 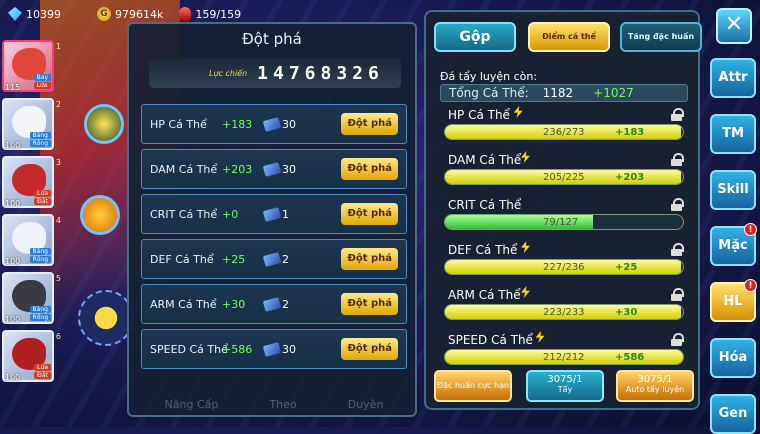 What do you see at coordinates (237, 124) in the screenshot?
I see `stat-bonus: +183` at bounding box center [237, 124].